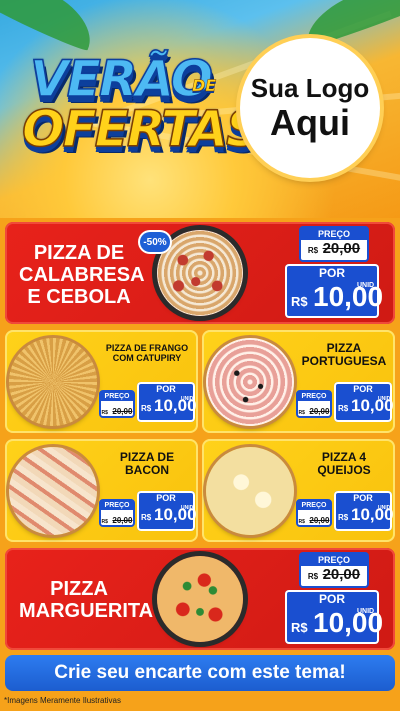  What do you see at coordinates (344, 464) in the screenshot?
I see `product-name: PIZZA 4 QUEIJOS` at bounding box center [344, 464].